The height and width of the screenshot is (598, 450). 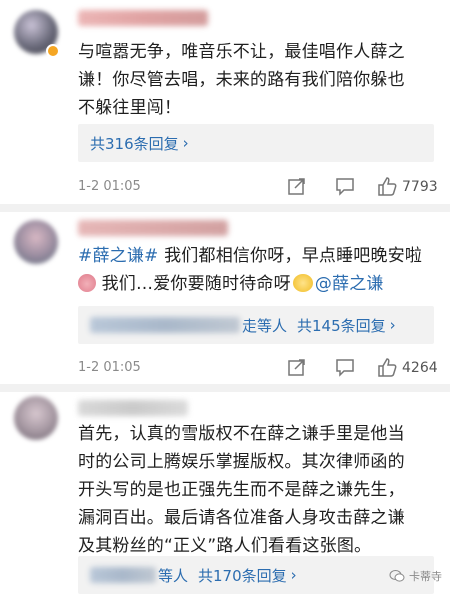 What do you see at coordinates (420, 187) in the screenshot?
I see `like-count: 7793` at bounding box center [420, 187].